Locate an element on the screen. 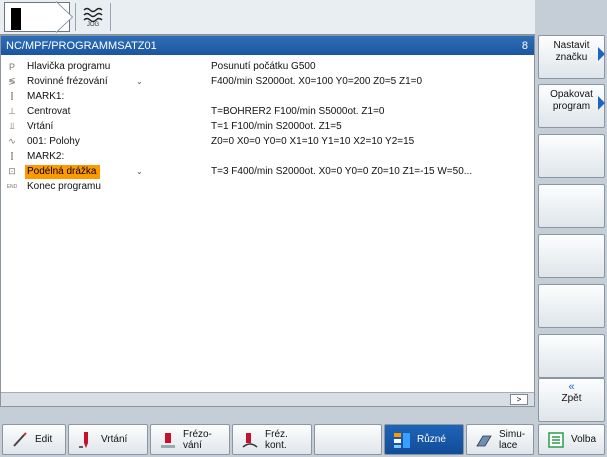  simulation-label-2: lace is located at coordinates (508, 445).